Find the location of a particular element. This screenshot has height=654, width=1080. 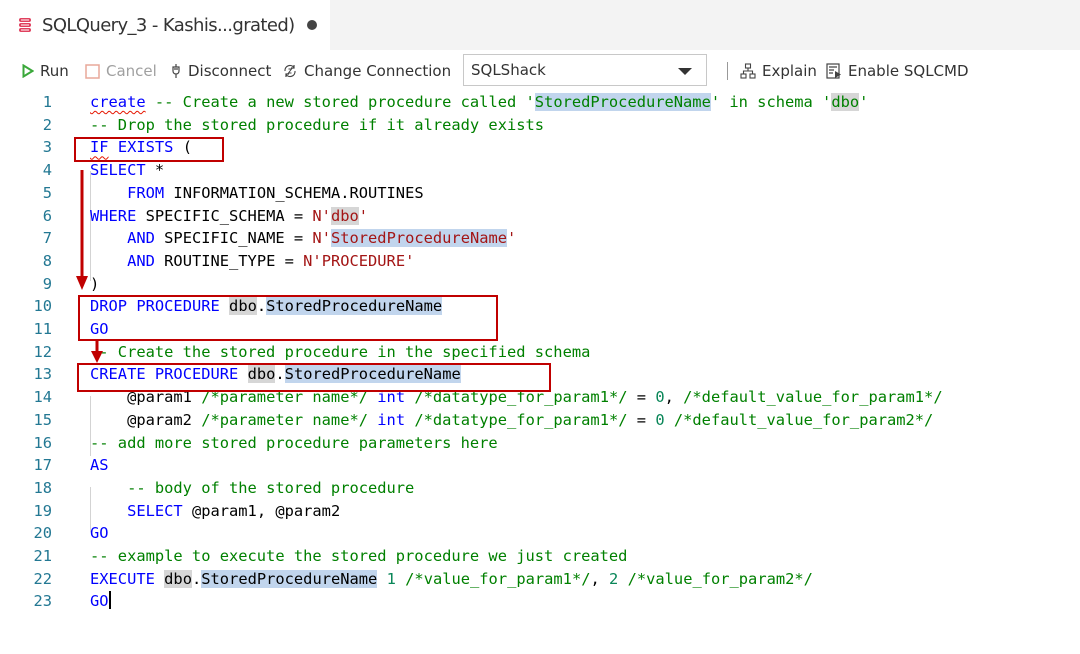

arrow-drop-to-create is located at coordinates (97, 352).